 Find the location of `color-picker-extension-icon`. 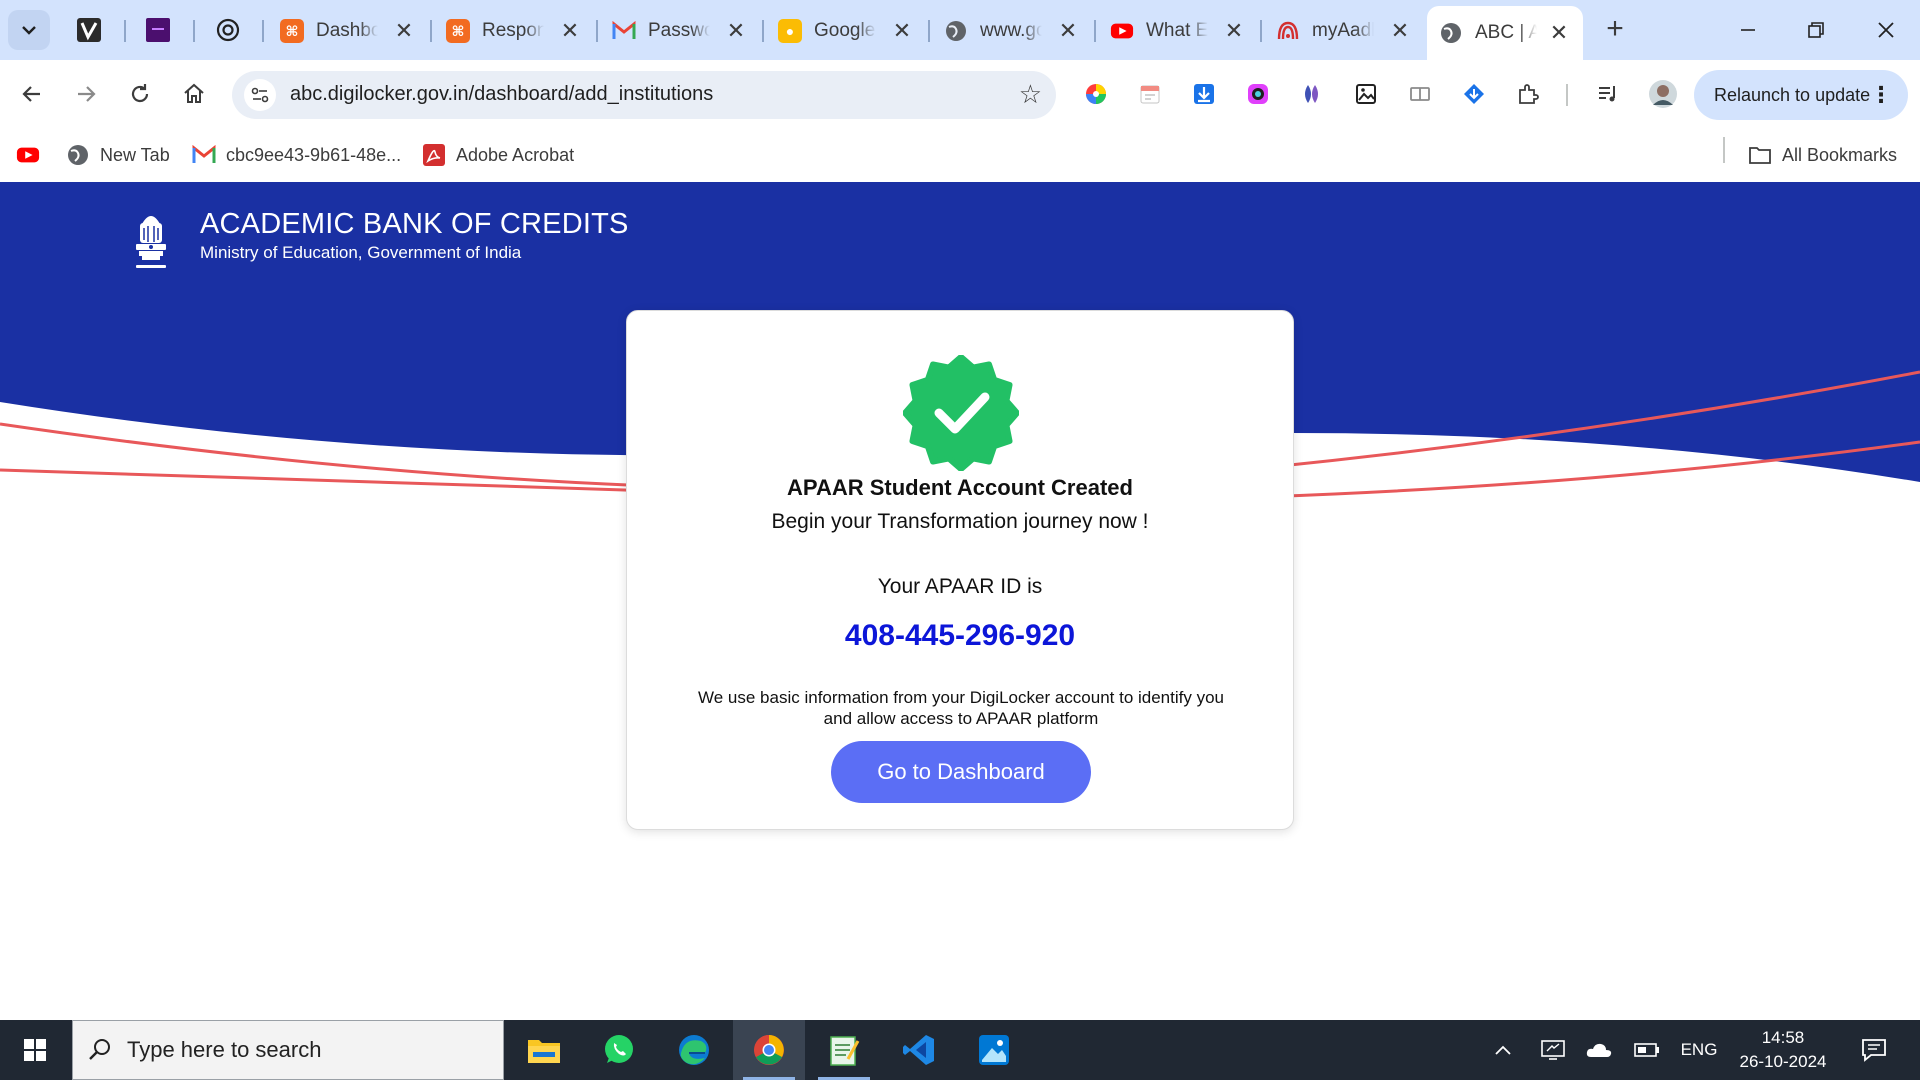

color-picker-extension-icon is located at coordinates (1096, 94).